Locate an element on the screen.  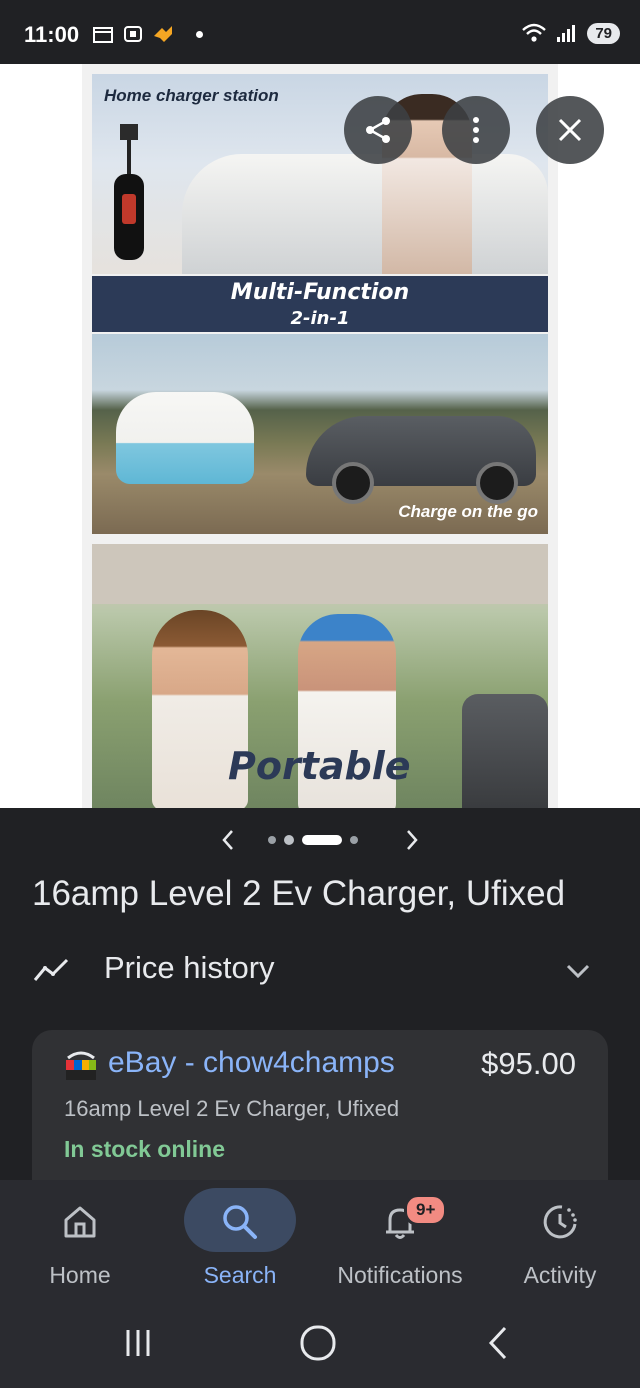
activity-icon is located at coordinates (560, 1222).